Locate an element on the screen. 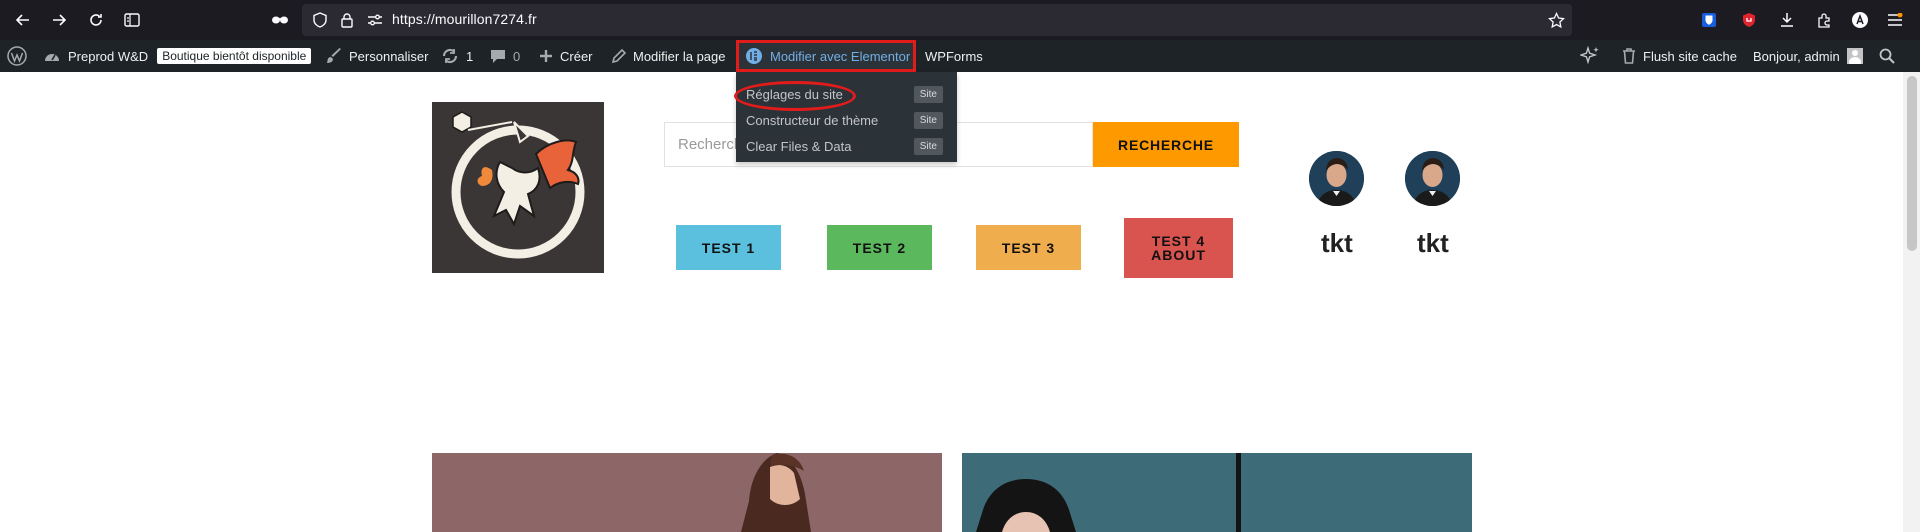  comment-icon is located at coordinates (498, 56).